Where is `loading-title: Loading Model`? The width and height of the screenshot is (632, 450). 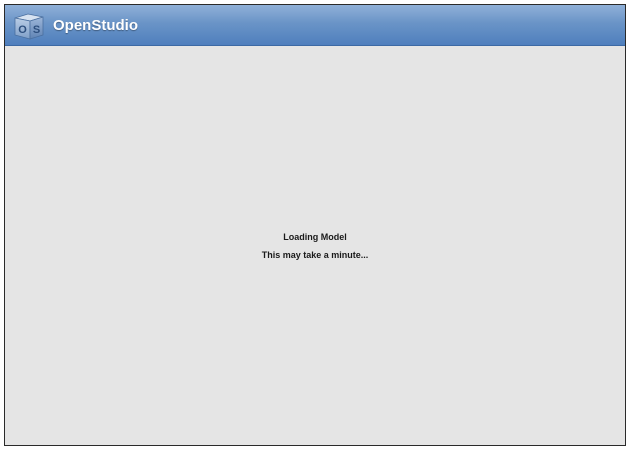
loading-title: Loading Model is located at coordinates (315, 237).